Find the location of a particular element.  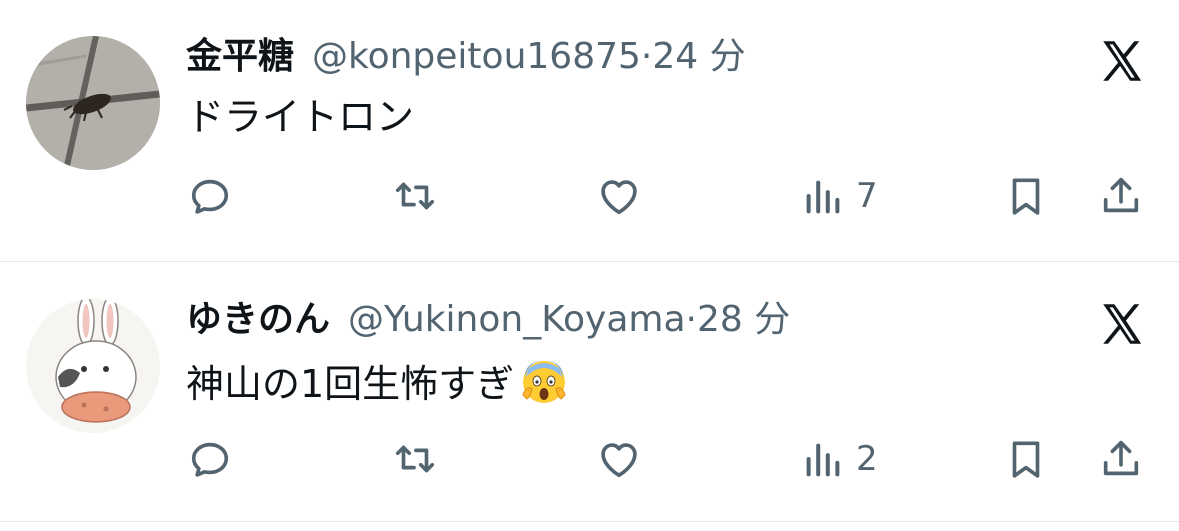

views-button: 2 is located at coordinates (839, 459).